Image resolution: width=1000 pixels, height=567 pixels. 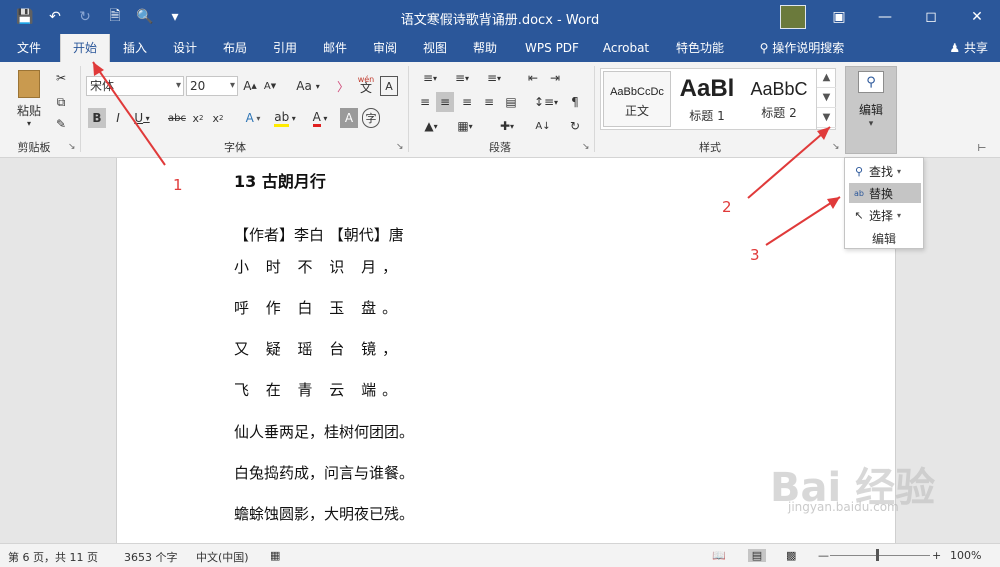 I want to click on account-avatar, so click(x=793, y=17).